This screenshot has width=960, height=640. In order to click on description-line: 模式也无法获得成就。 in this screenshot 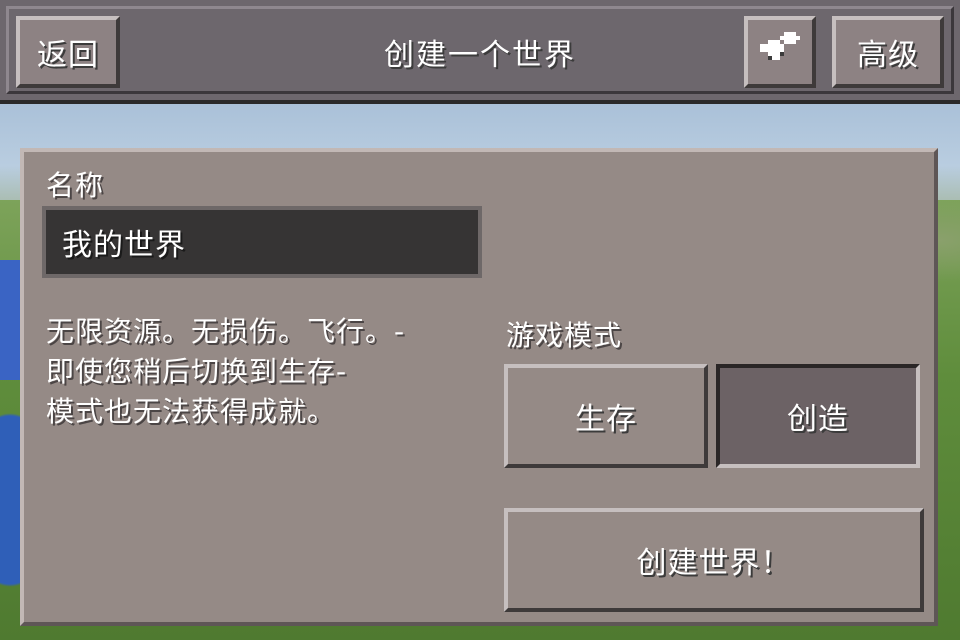, I will do `click(191, 411)`.